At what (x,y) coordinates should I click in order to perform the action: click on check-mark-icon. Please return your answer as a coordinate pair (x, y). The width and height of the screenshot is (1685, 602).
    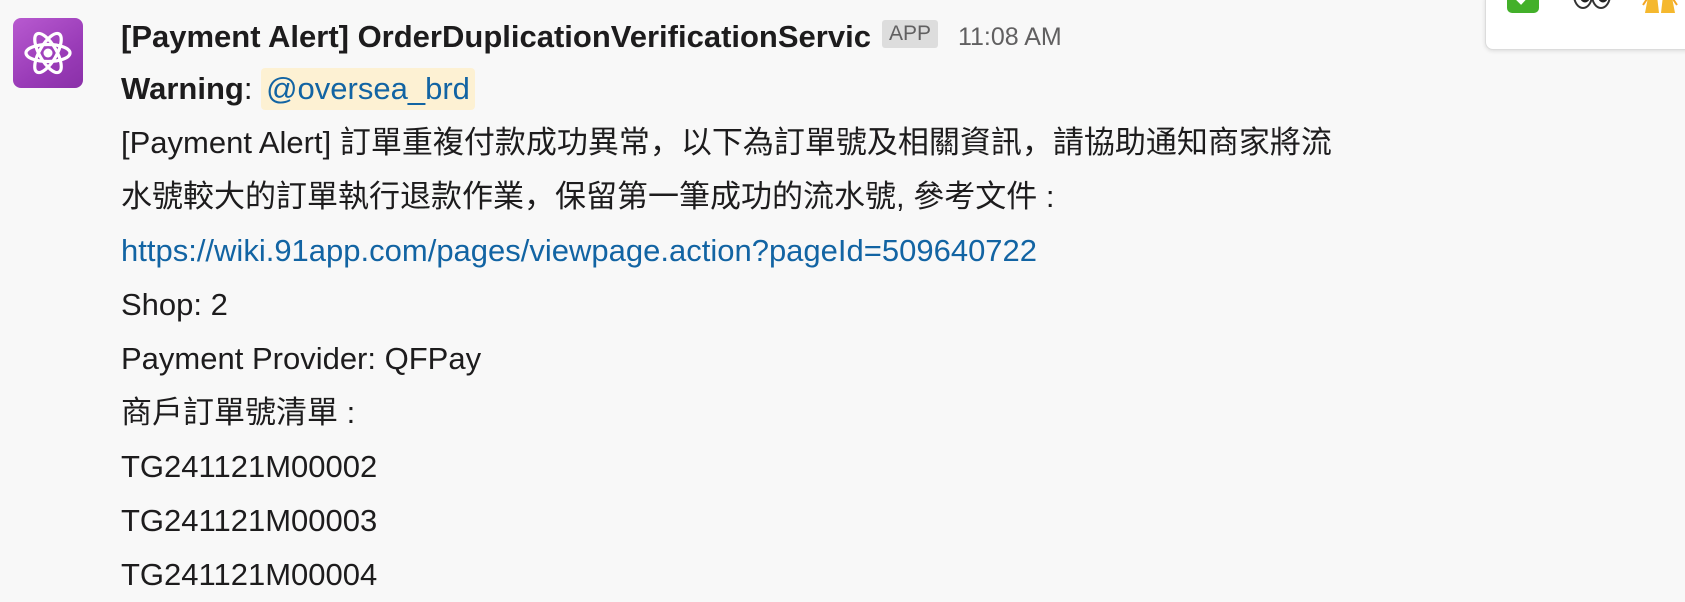
    Looking at the image, I should click on (1523, 8).